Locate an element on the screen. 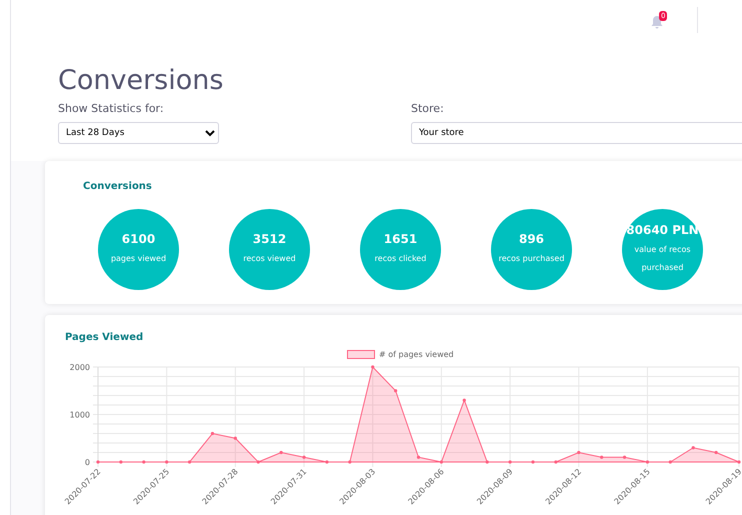 The height and width of the screenshot is (515, 742). stat-circle: 6100 pages viewed is located at coordinates (138, 249).